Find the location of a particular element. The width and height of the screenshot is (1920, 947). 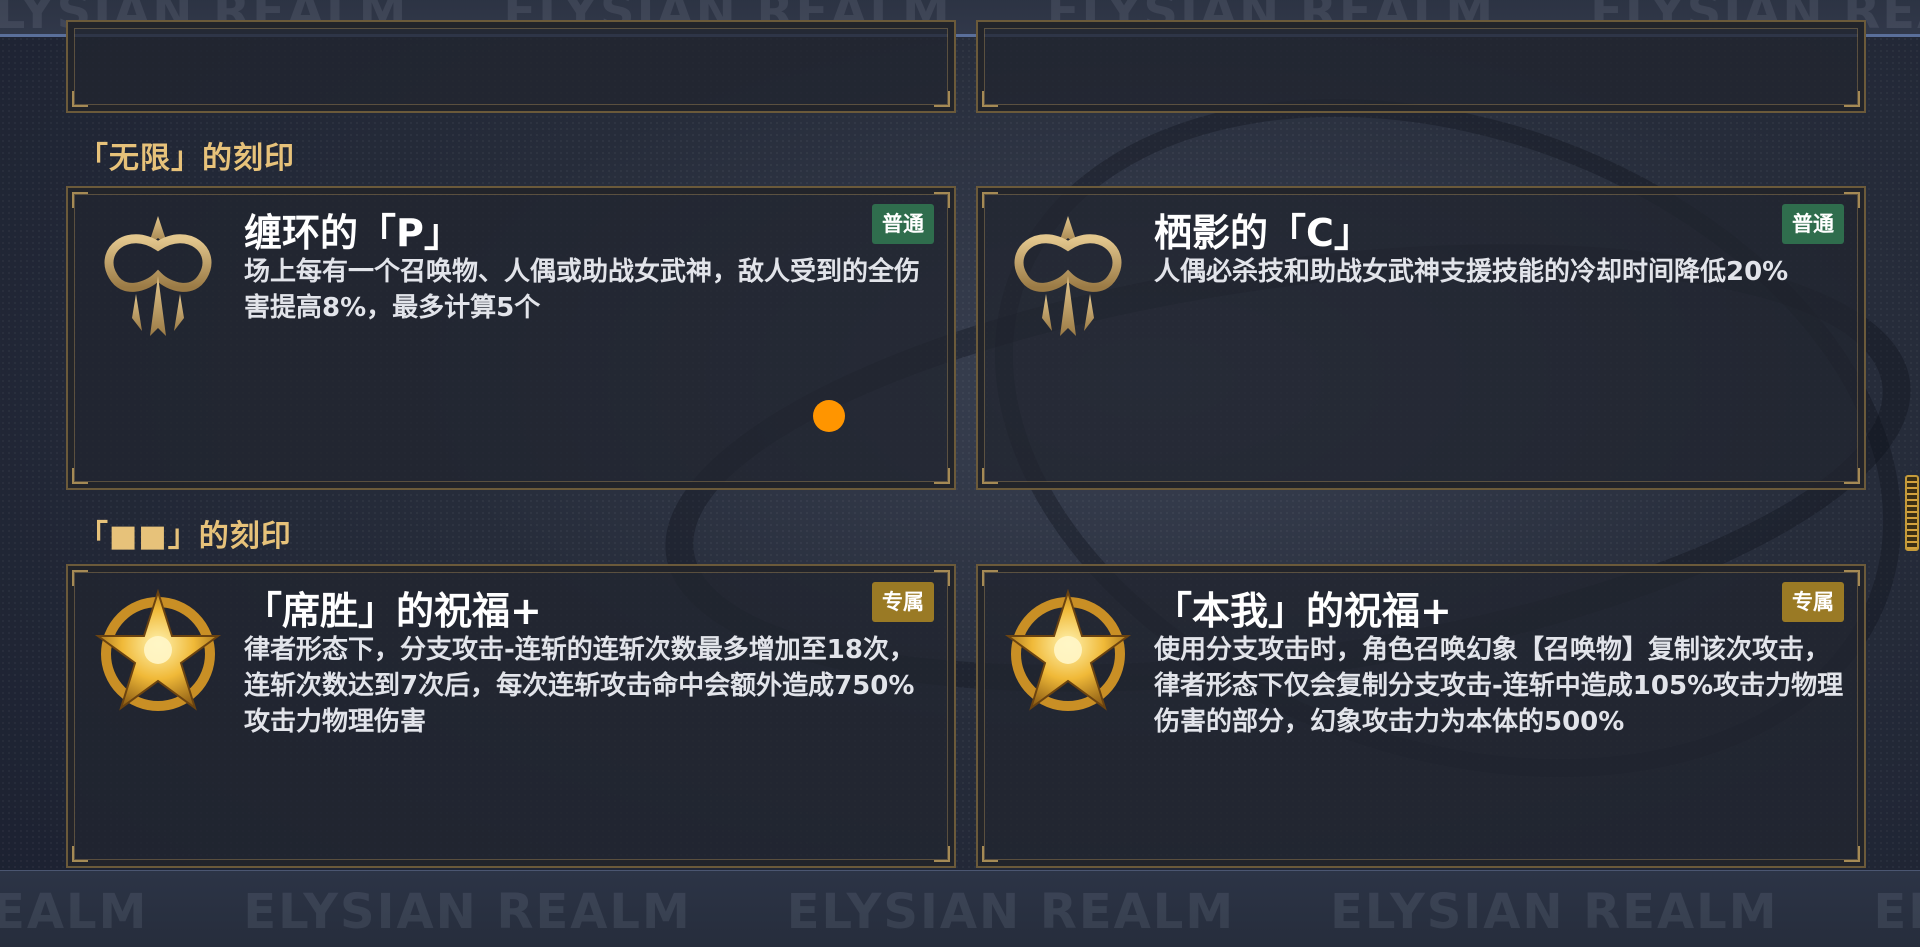

card-previous-right is located at coordinates (1421, 66).